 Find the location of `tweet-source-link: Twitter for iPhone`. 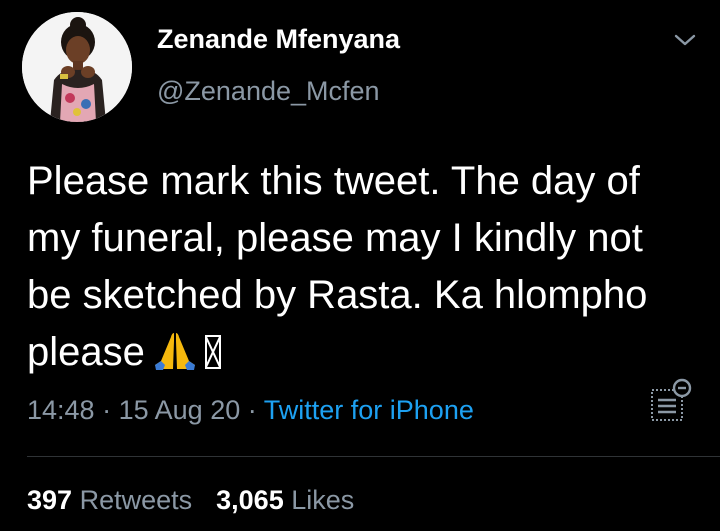

tweet-source-link: Twitter for iPhone is located at coordinates (369, 410).